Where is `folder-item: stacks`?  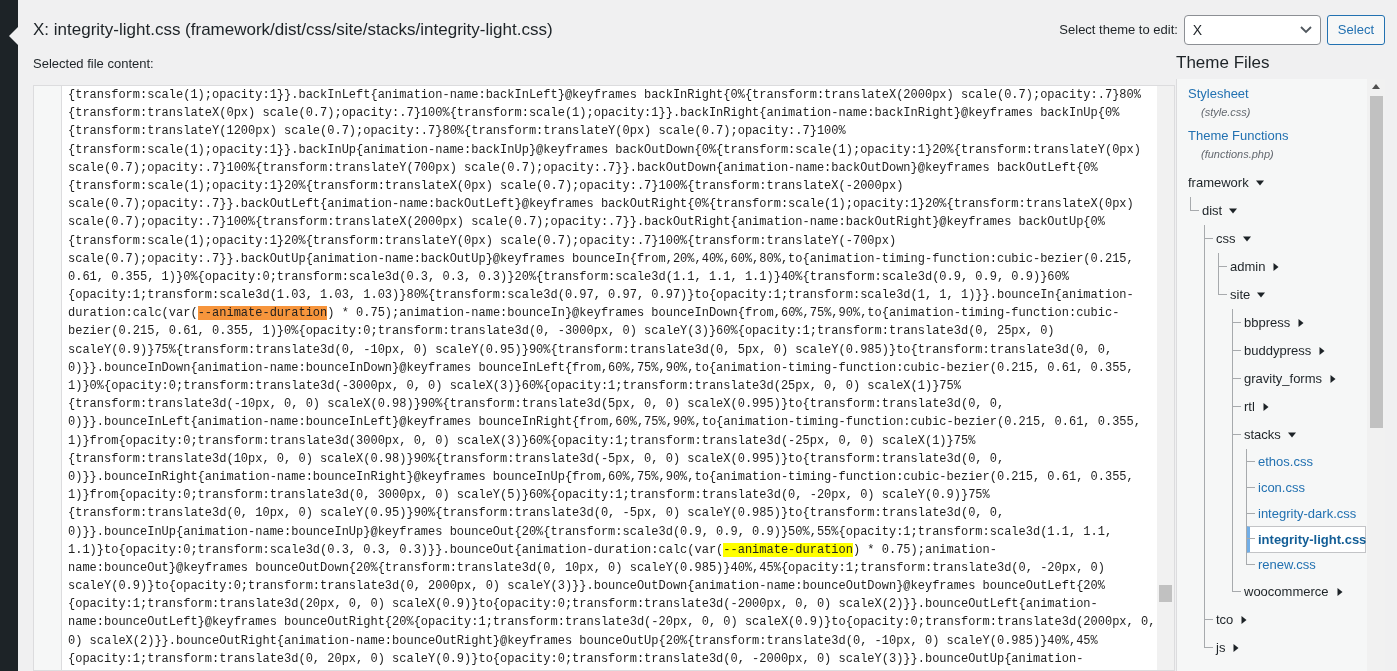
folder-item: stacks is located at coordinates (1270, 435).